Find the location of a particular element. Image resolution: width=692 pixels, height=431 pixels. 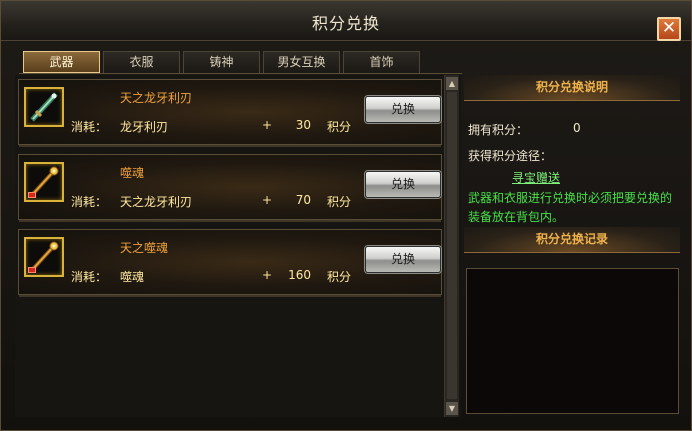

owned-points-value: 0 is located at coordinates (577, 128).